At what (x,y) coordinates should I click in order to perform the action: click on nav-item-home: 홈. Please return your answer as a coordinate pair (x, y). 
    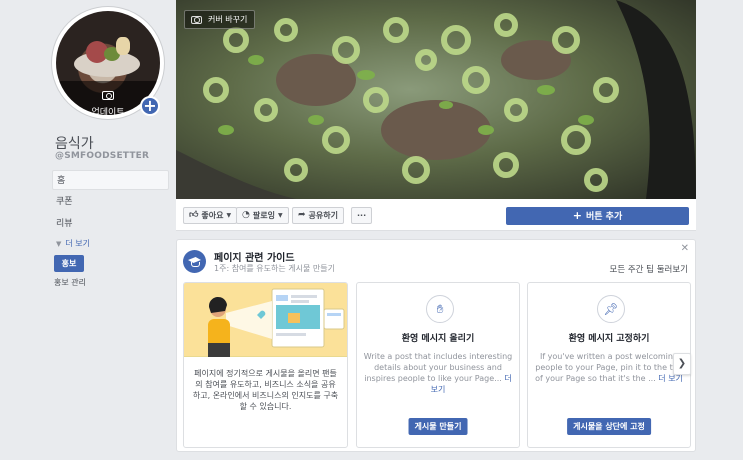
    Looking at the image, I should click on (110, 180).